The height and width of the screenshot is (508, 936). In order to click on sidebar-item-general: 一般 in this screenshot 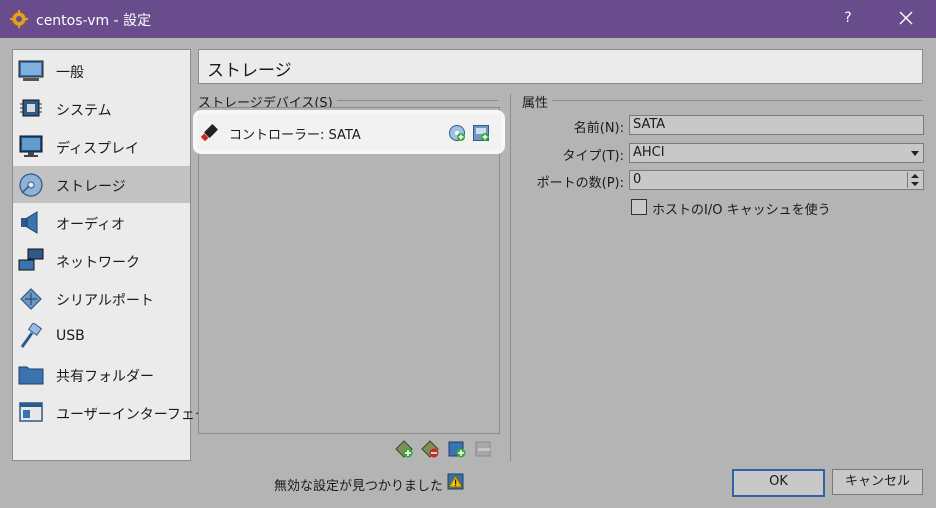, I will do `click(101, 70)`.